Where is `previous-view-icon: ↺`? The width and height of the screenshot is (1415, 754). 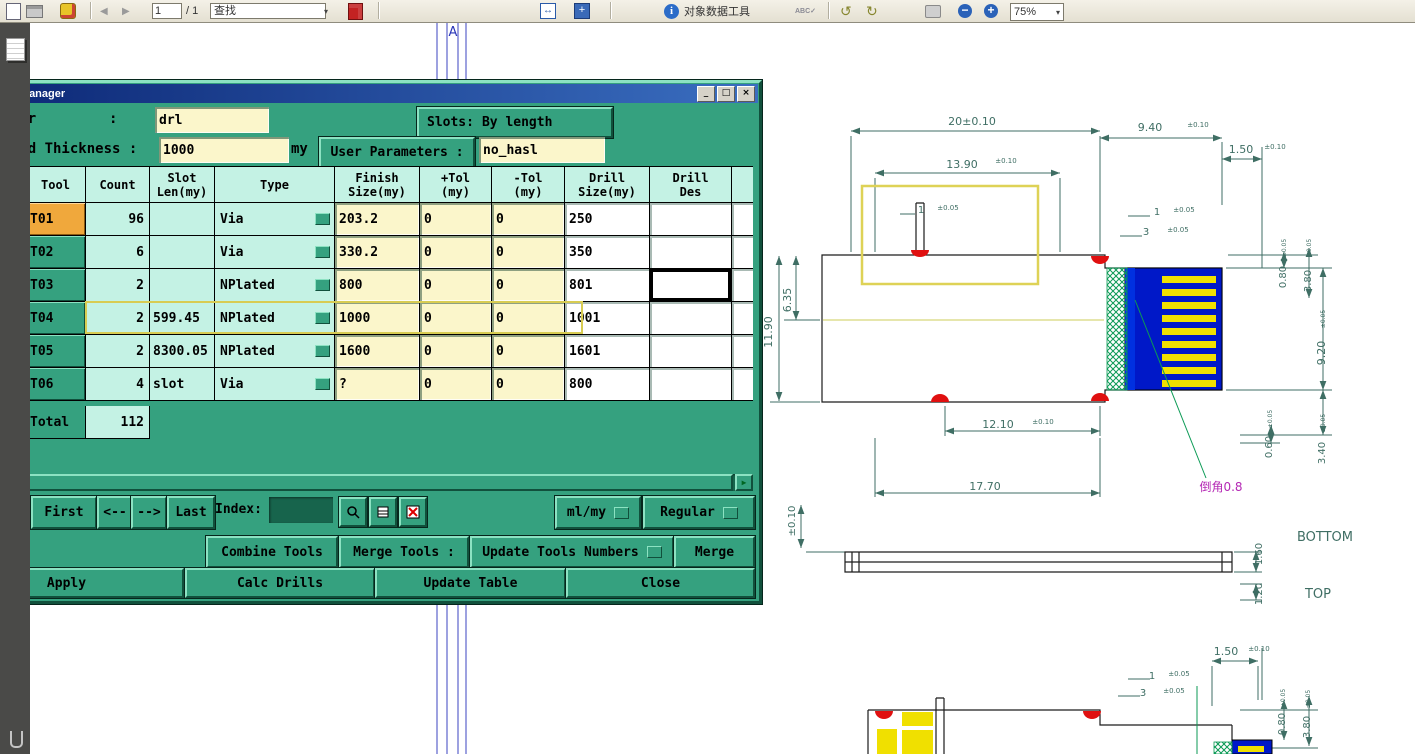
previous-view-icon: ↺ is located at coordinates (846, 11).